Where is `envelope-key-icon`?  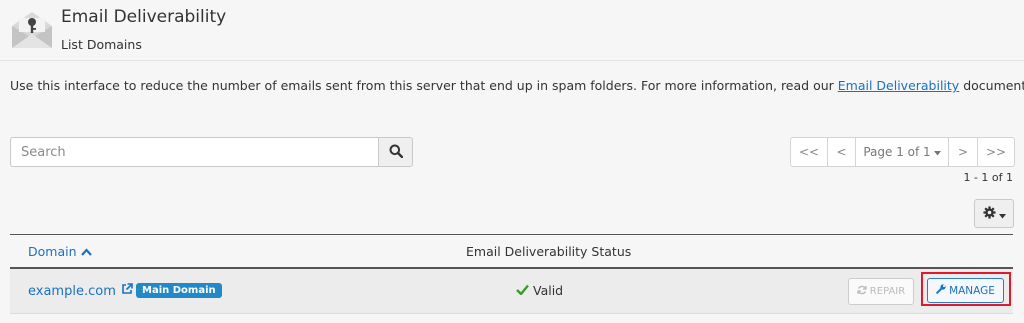
envelope-key-icon is located at coordinates (32, 30).